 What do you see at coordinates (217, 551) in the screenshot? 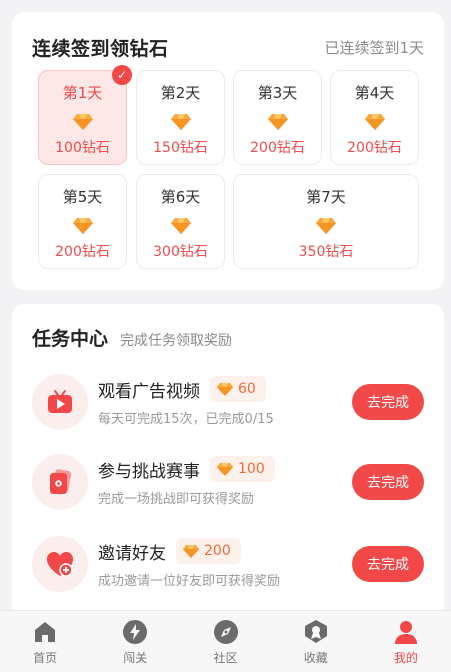
I see `task-reward-value: 200` at bounding box center [217, 551].